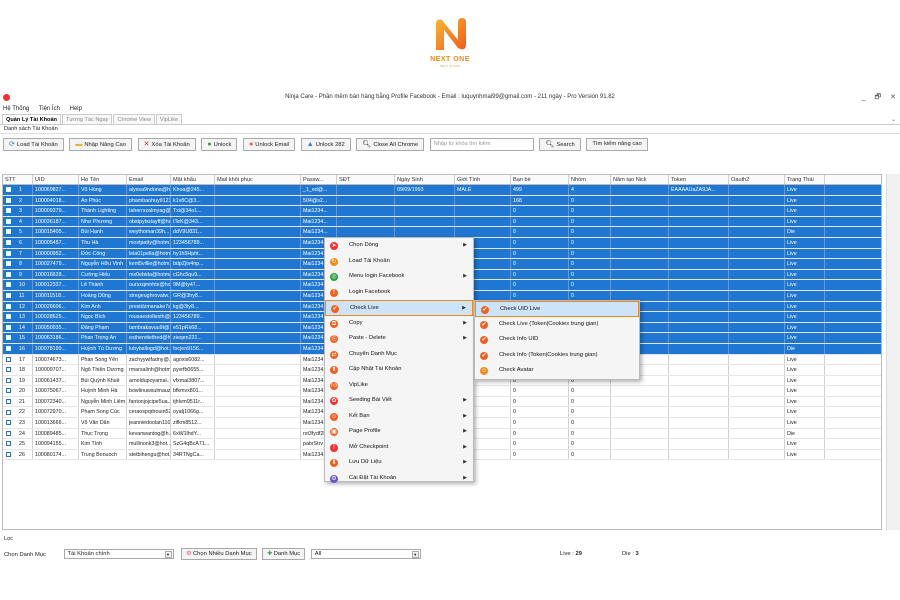  Describe the element at coordinates (560, 144) in the screenshot. I see `search-button: 🔍︎ Search` at that location.